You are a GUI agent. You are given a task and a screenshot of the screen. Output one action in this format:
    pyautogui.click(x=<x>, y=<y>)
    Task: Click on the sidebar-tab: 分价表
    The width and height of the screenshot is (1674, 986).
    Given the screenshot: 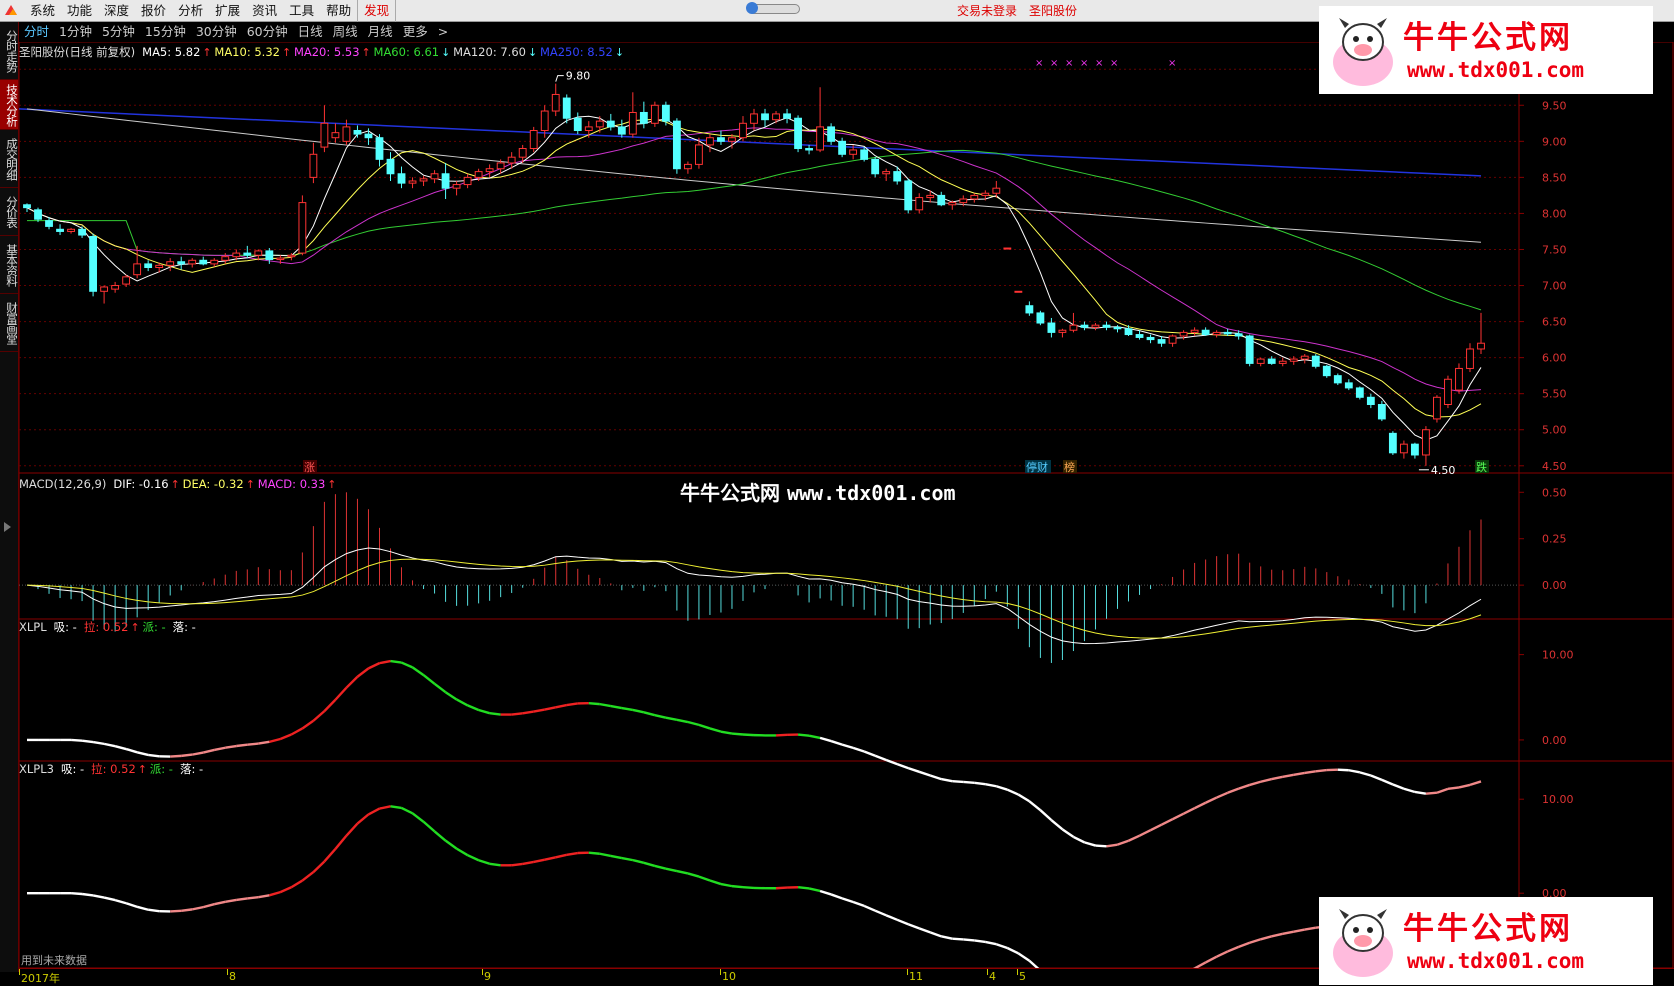 What is the action you would take?
    pyautogui.click(x=9, y=212)
    